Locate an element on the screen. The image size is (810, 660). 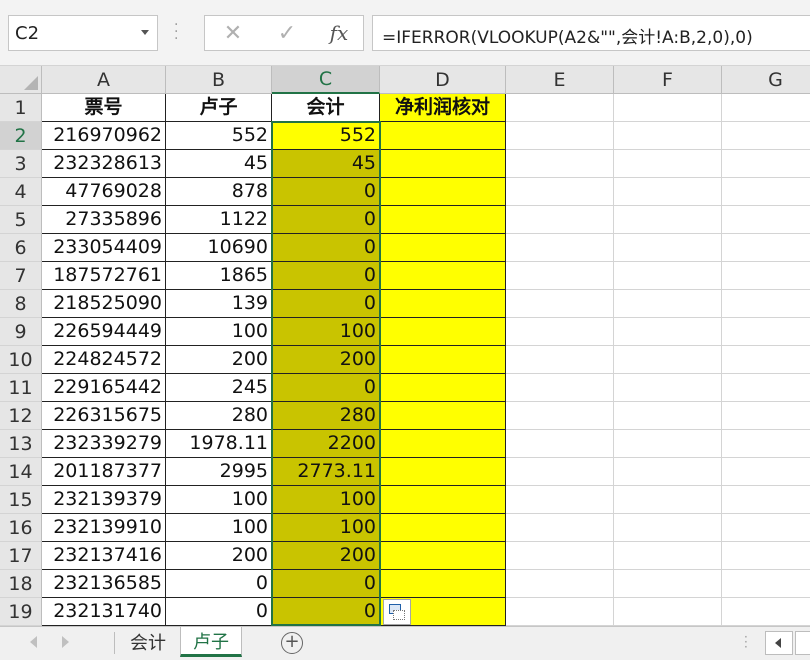
table-cell: 201187377 is located at coordinates (104, 472).